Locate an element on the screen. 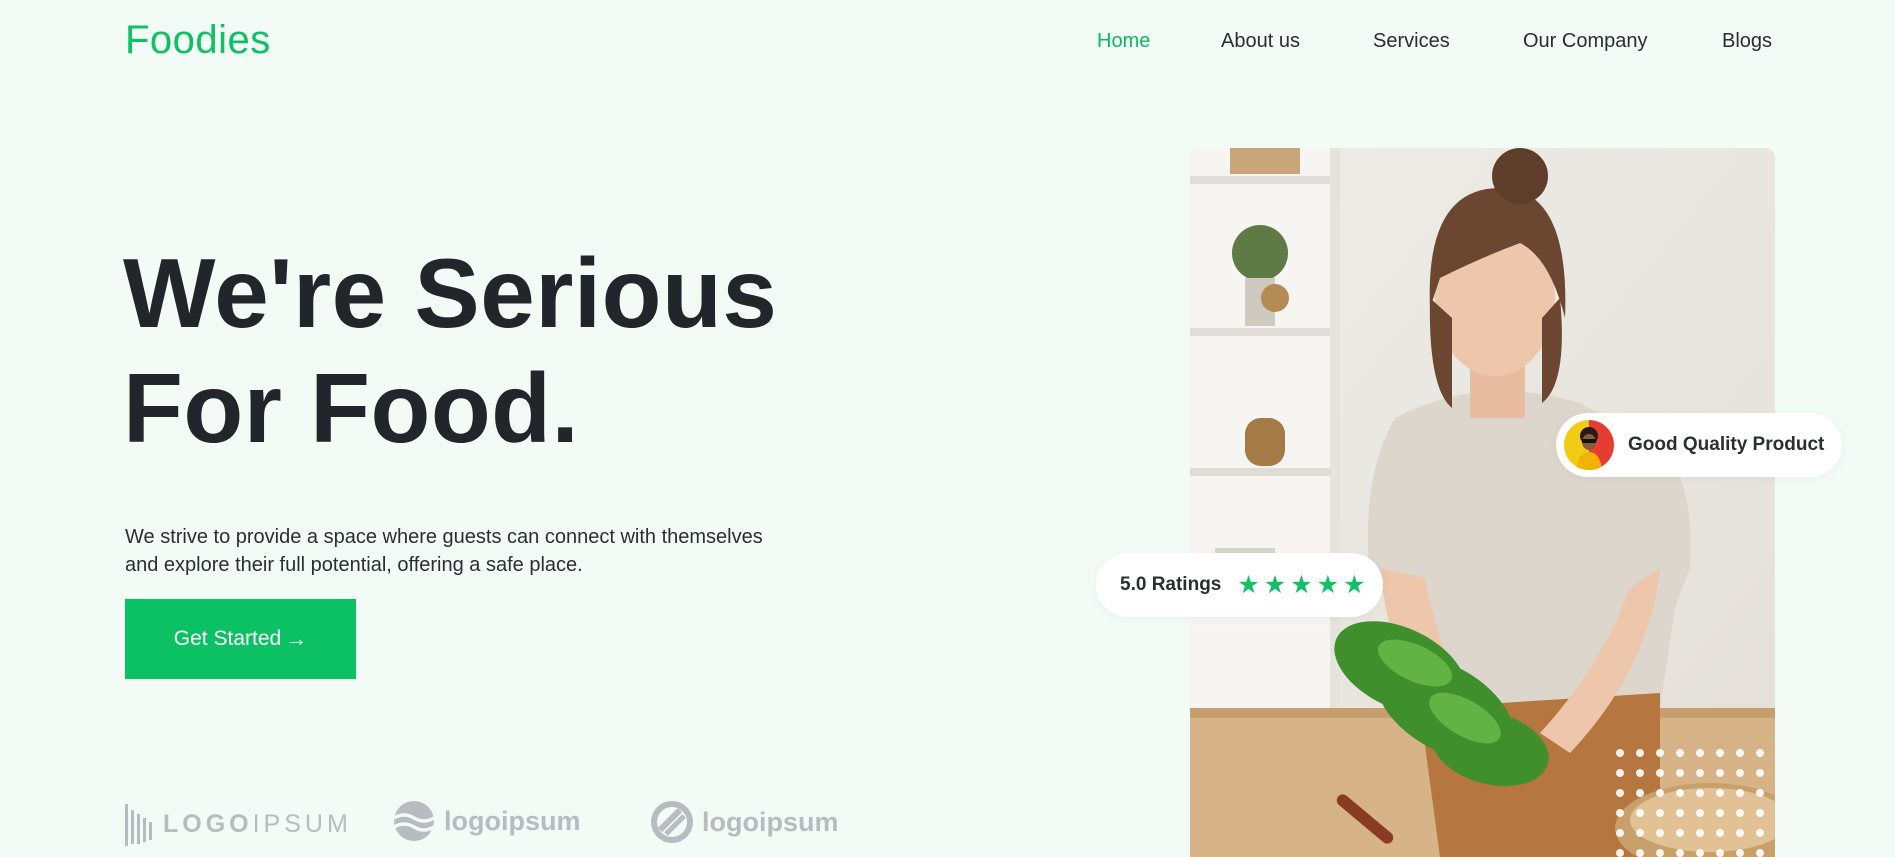 This screenshot has height=857, width=1895. hero-title-line1: We're Serious is located at coordinates (450, 293).